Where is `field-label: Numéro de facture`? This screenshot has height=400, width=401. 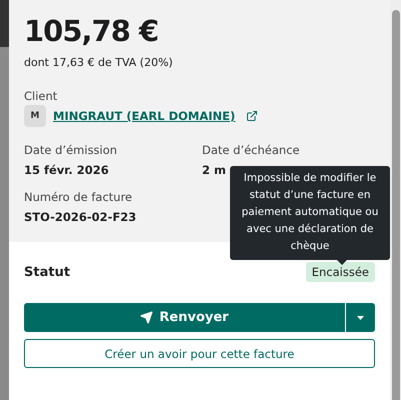 field-label: Numéro de facture is located at coordinates (79, 197).